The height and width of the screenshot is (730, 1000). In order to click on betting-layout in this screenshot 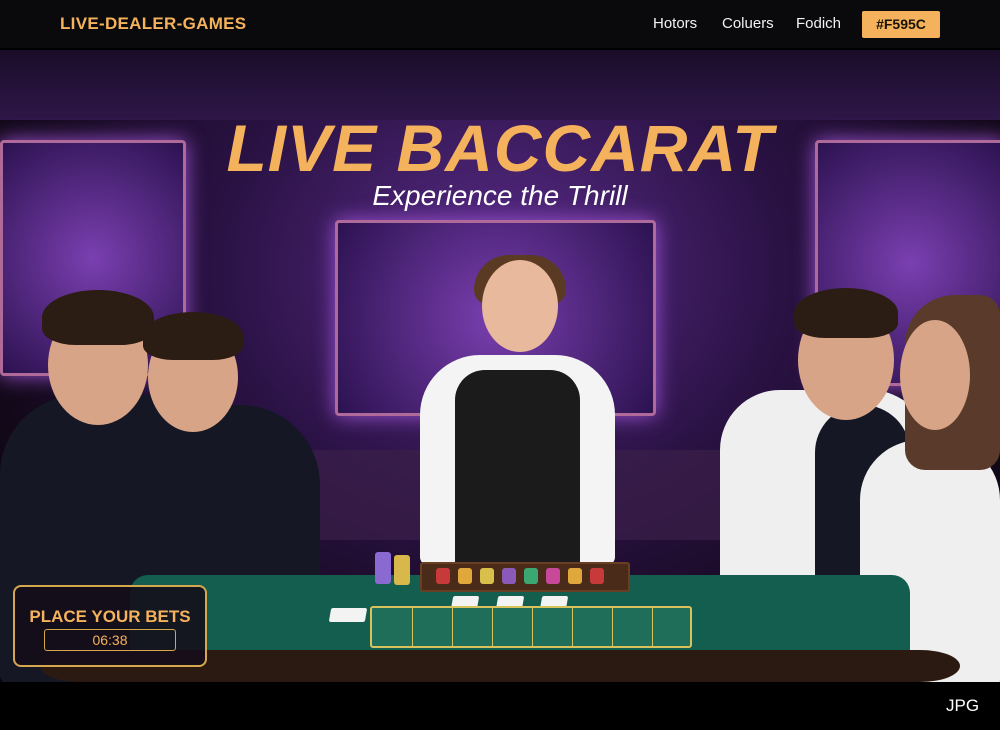, I will do `click(531, 627)`.